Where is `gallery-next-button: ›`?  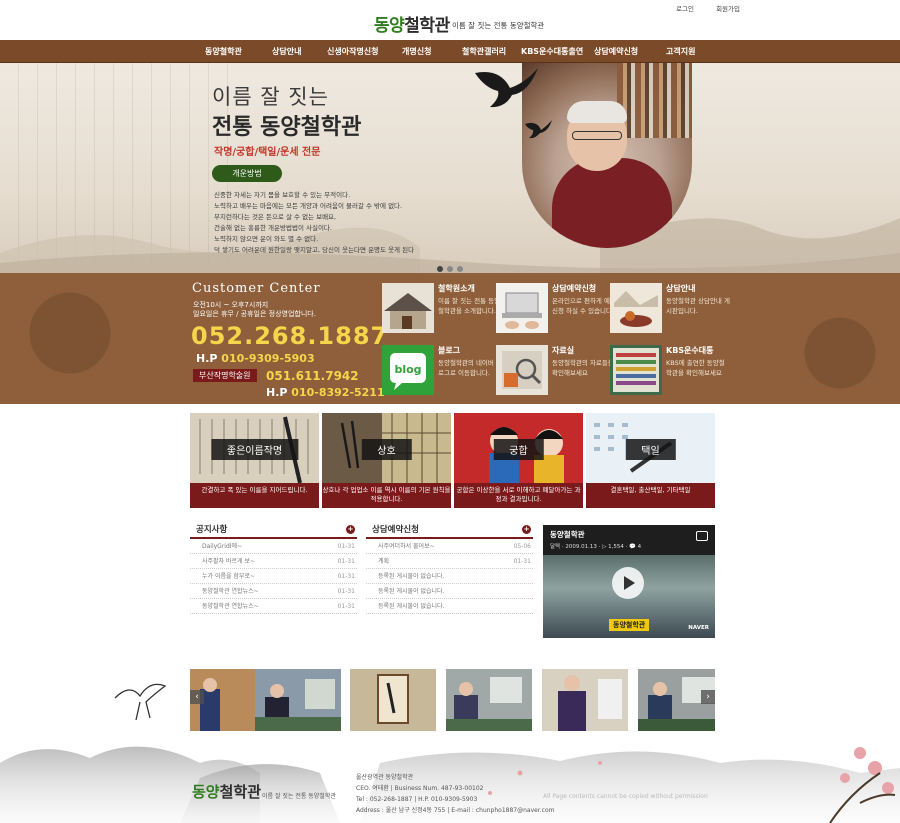
gallery-next-button: › is located at coordinates (708, 697).